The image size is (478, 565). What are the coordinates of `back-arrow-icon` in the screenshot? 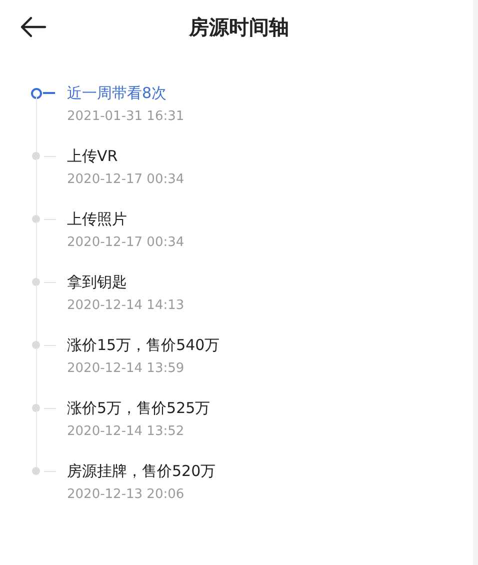 It's located at (33, 27).